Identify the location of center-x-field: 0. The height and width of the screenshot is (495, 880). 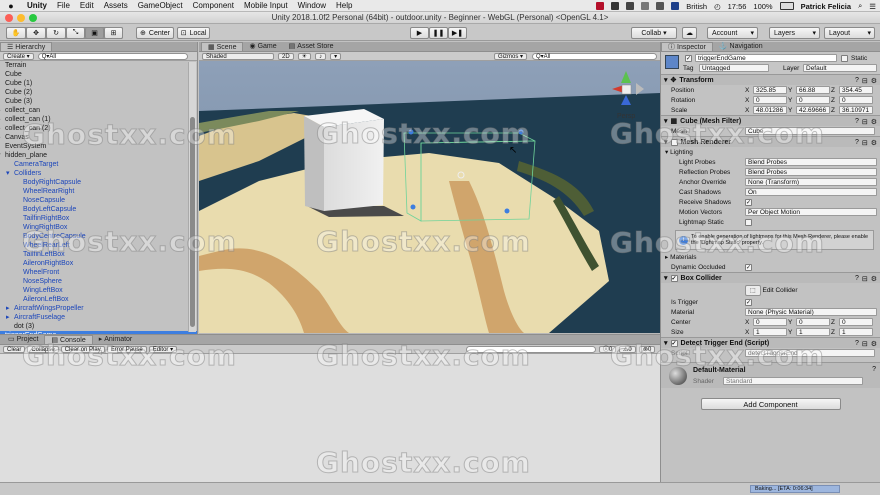
(770, 322).